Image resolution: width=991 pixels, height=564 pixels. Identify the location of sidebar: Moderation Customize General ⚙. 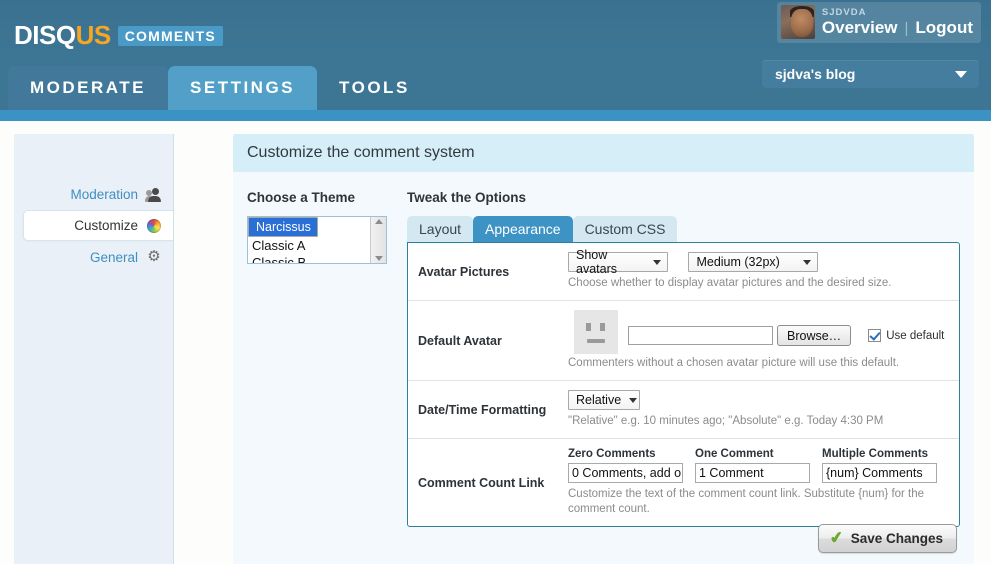
(94, 349).